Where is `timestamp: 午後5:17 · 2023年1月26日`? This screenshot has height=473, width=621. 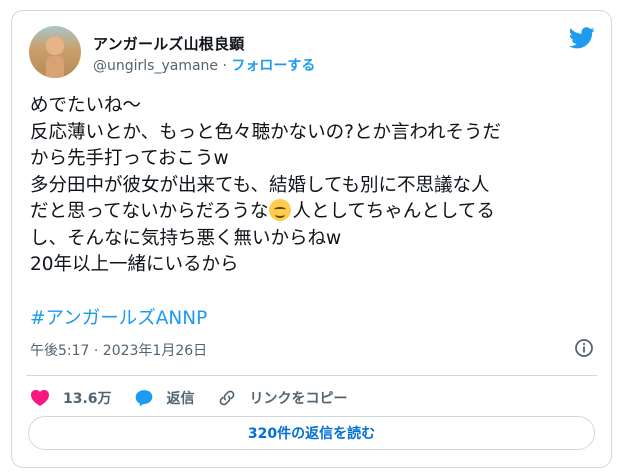
timestamp: 午後5:17 · 2023年1月26日 is located at coordinates (118, 350).